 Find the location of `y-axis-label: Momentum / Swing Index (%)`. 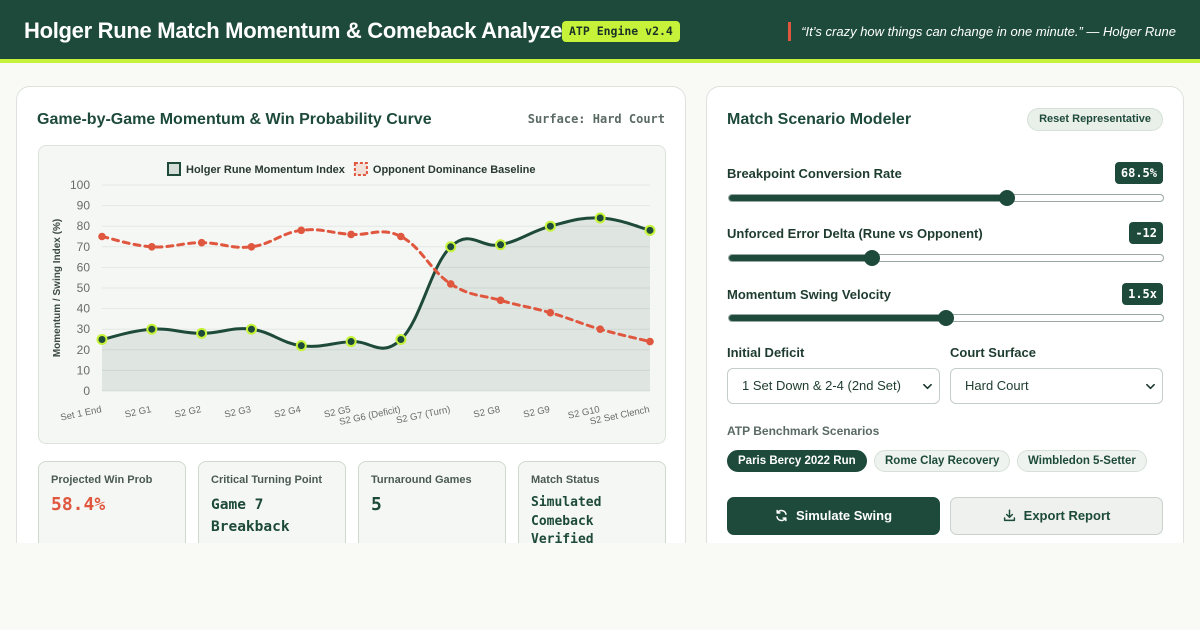

y-axis-label: Momentum / Swing Index (%) is located at coordinates (57, 288).